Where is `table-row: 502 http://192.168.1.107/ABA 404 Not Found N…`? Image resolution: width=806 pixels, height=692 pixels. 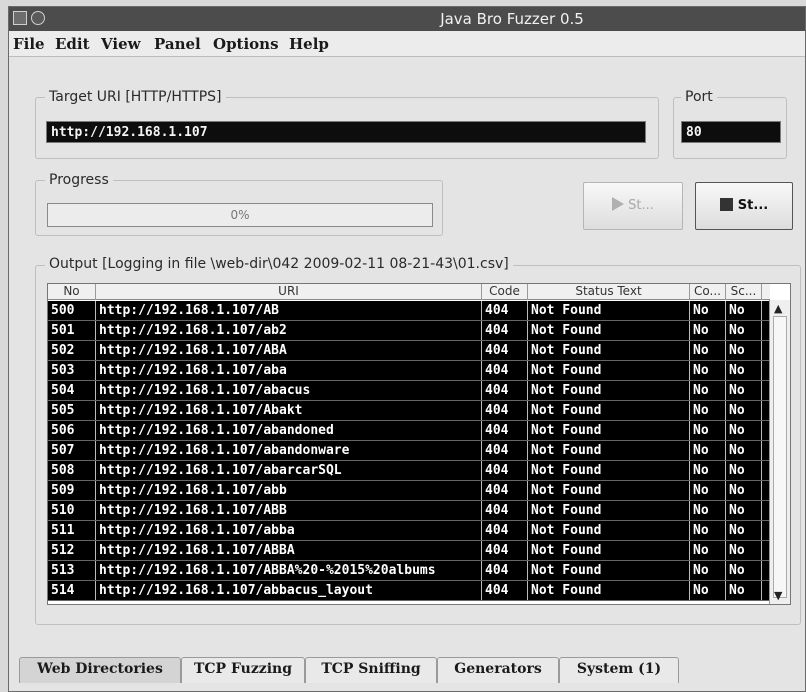
table-row: 502 http://192.168.1.107/ABA 404 Not Found N… is located at coordinates (409, 351).